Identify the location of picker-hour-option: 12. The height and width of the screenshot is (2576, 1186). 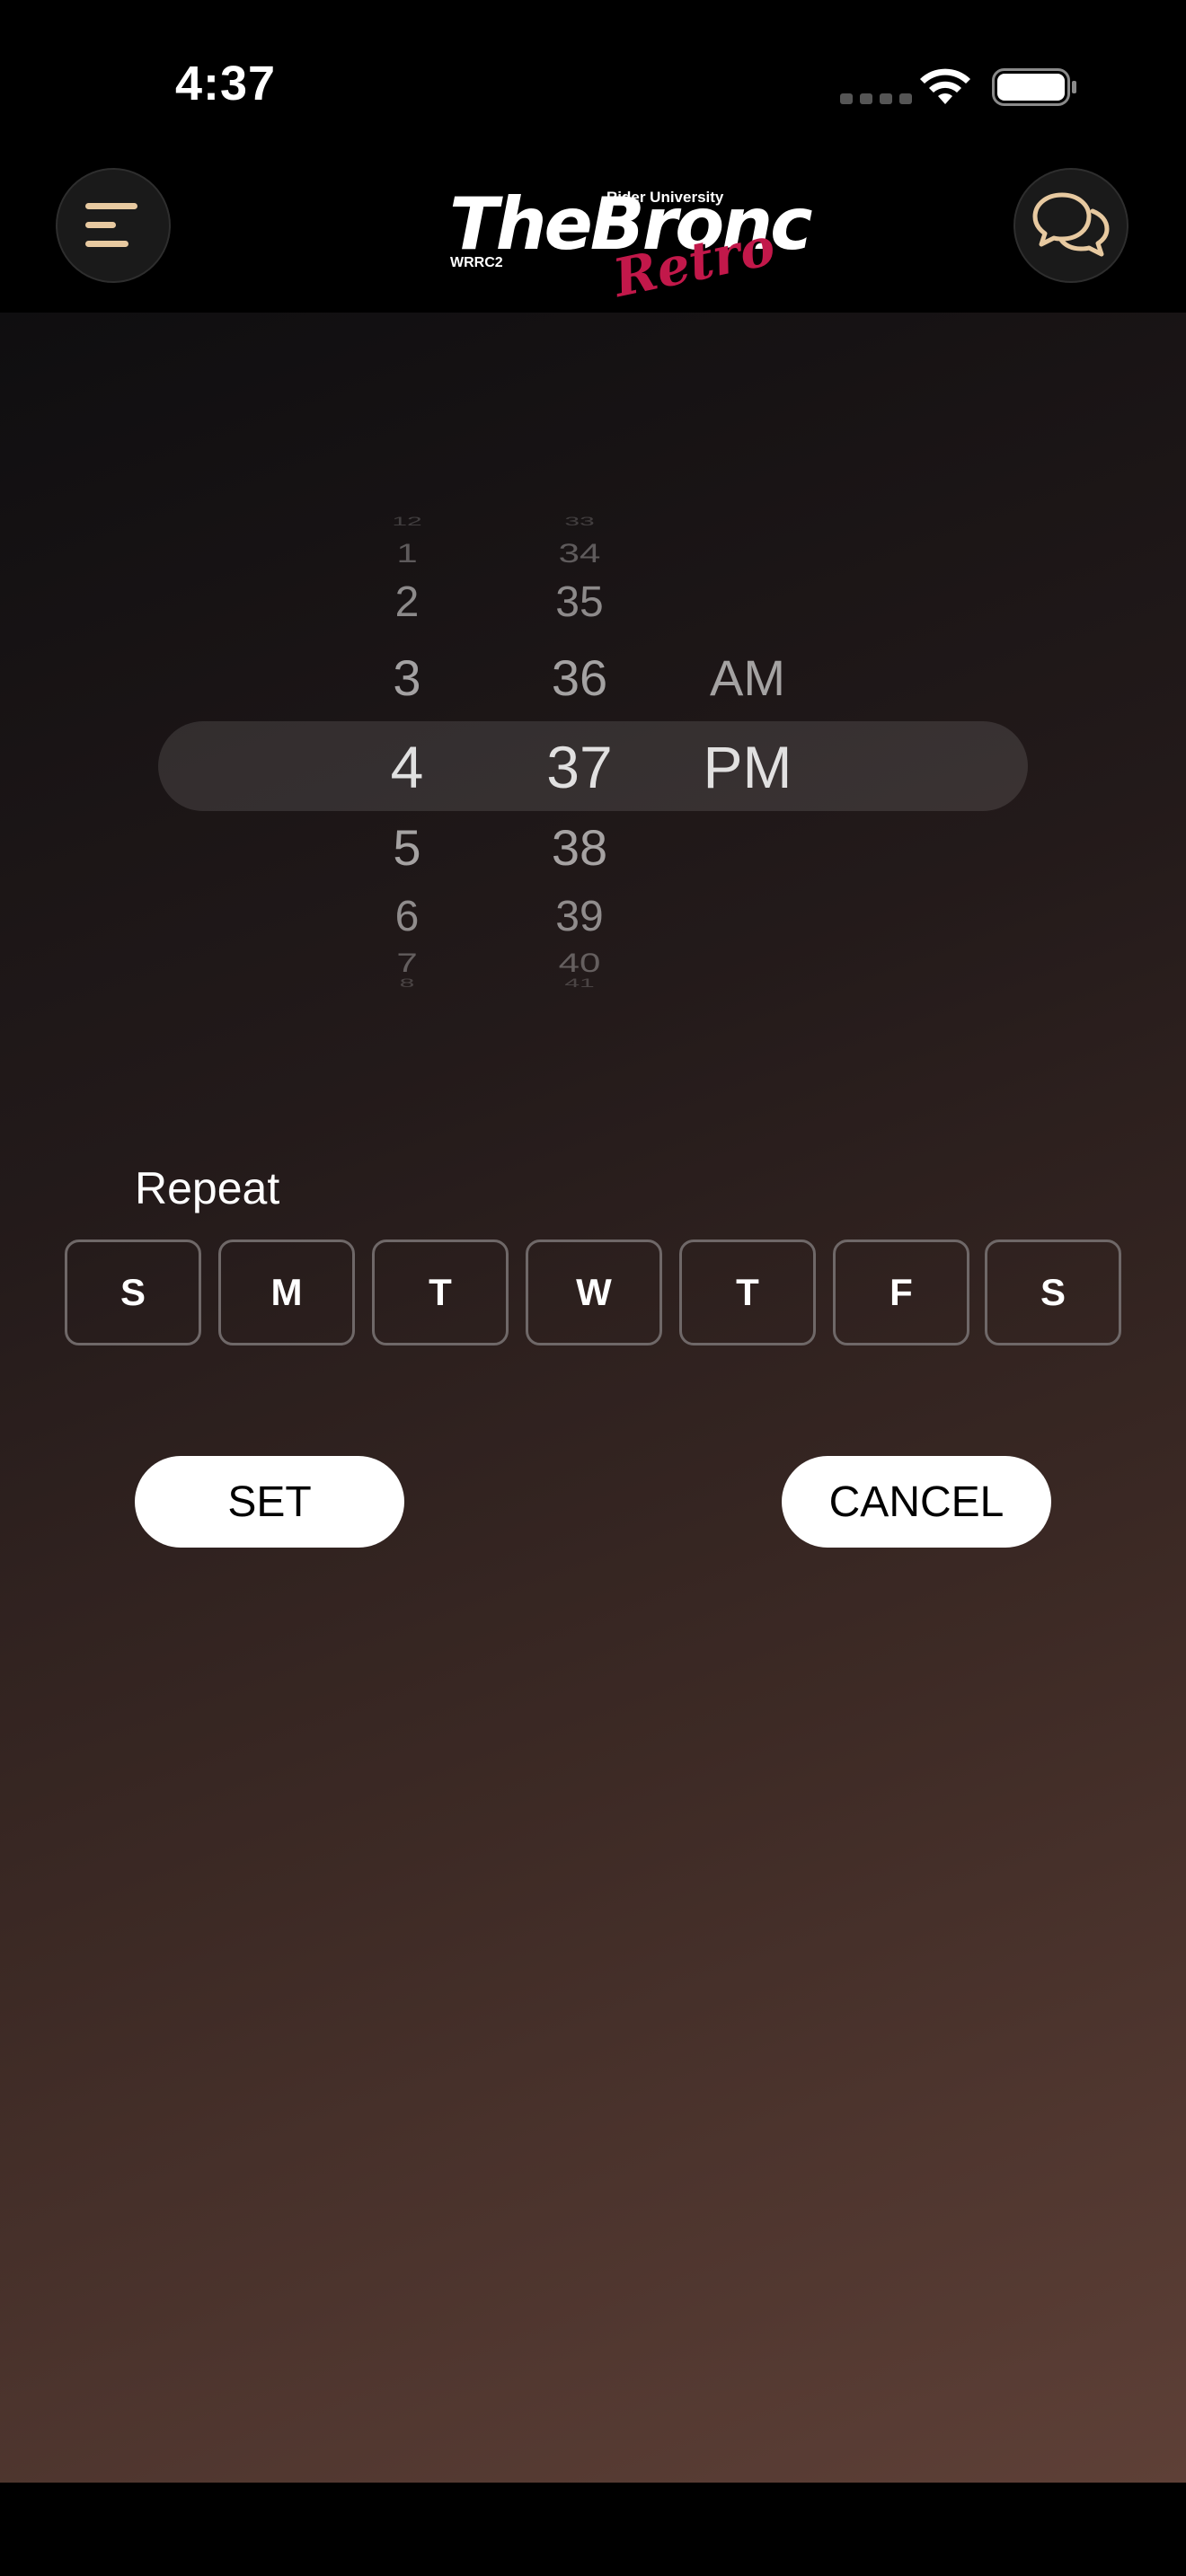
(406, 521).